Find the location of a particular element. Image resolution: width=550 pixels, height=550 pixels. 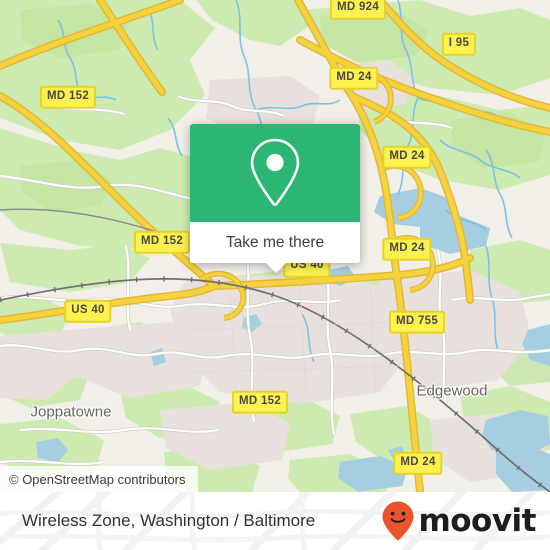

popup-header is located at coordinates (275, 173).